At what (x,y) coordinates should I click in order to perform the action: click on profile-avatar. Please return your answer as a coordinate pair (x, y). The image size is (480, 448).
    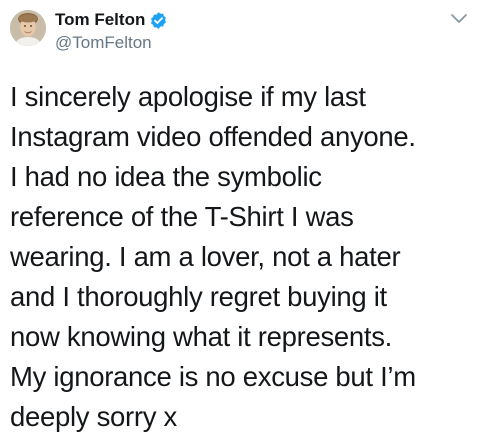
    Looking at the image, I should click on (28, 28).